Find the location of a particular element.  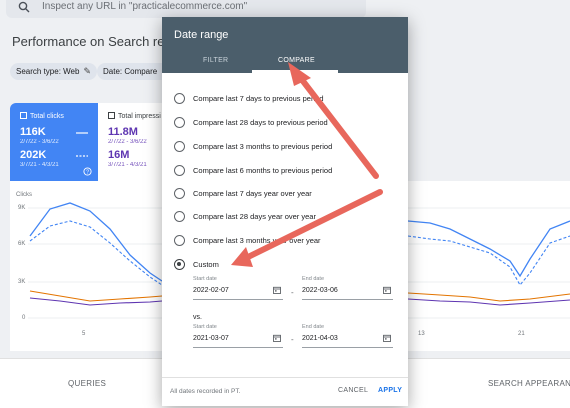

metric-label: Total clicks is located at coordinates (42, 116).